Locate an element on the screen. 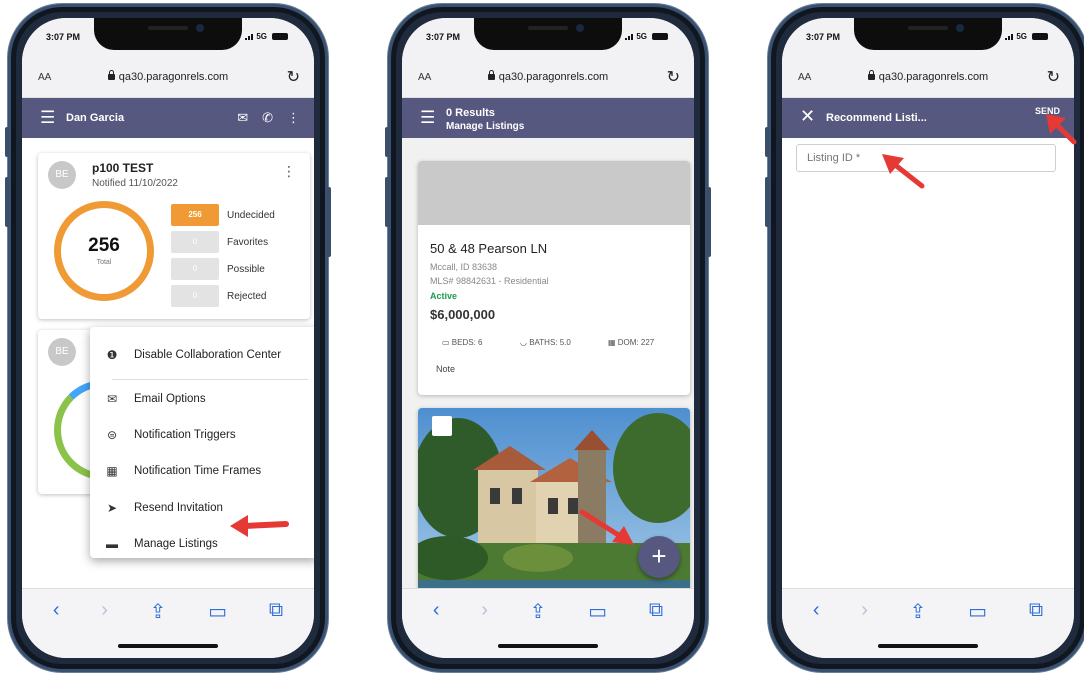  folder-icon: ▬ is located at coordinates (112, 544).